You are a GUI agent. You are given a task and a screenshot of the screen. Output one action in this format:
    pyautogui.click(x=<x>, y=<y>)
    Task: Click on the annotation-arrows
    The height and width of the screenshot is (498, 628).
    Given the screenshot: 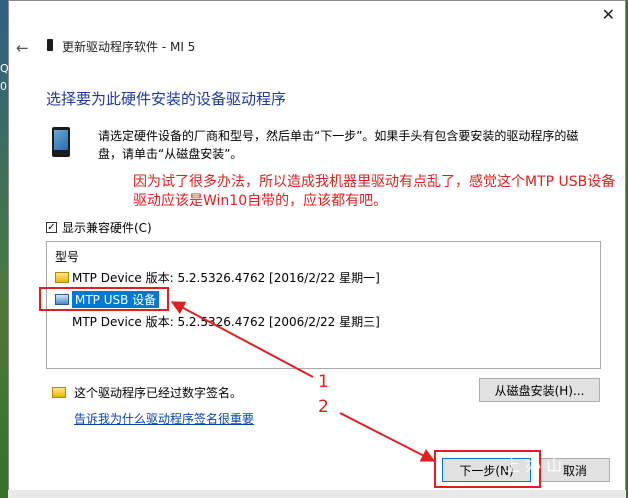 What is the action you would take?
    pyautogui.click(x=303, y=381)
    